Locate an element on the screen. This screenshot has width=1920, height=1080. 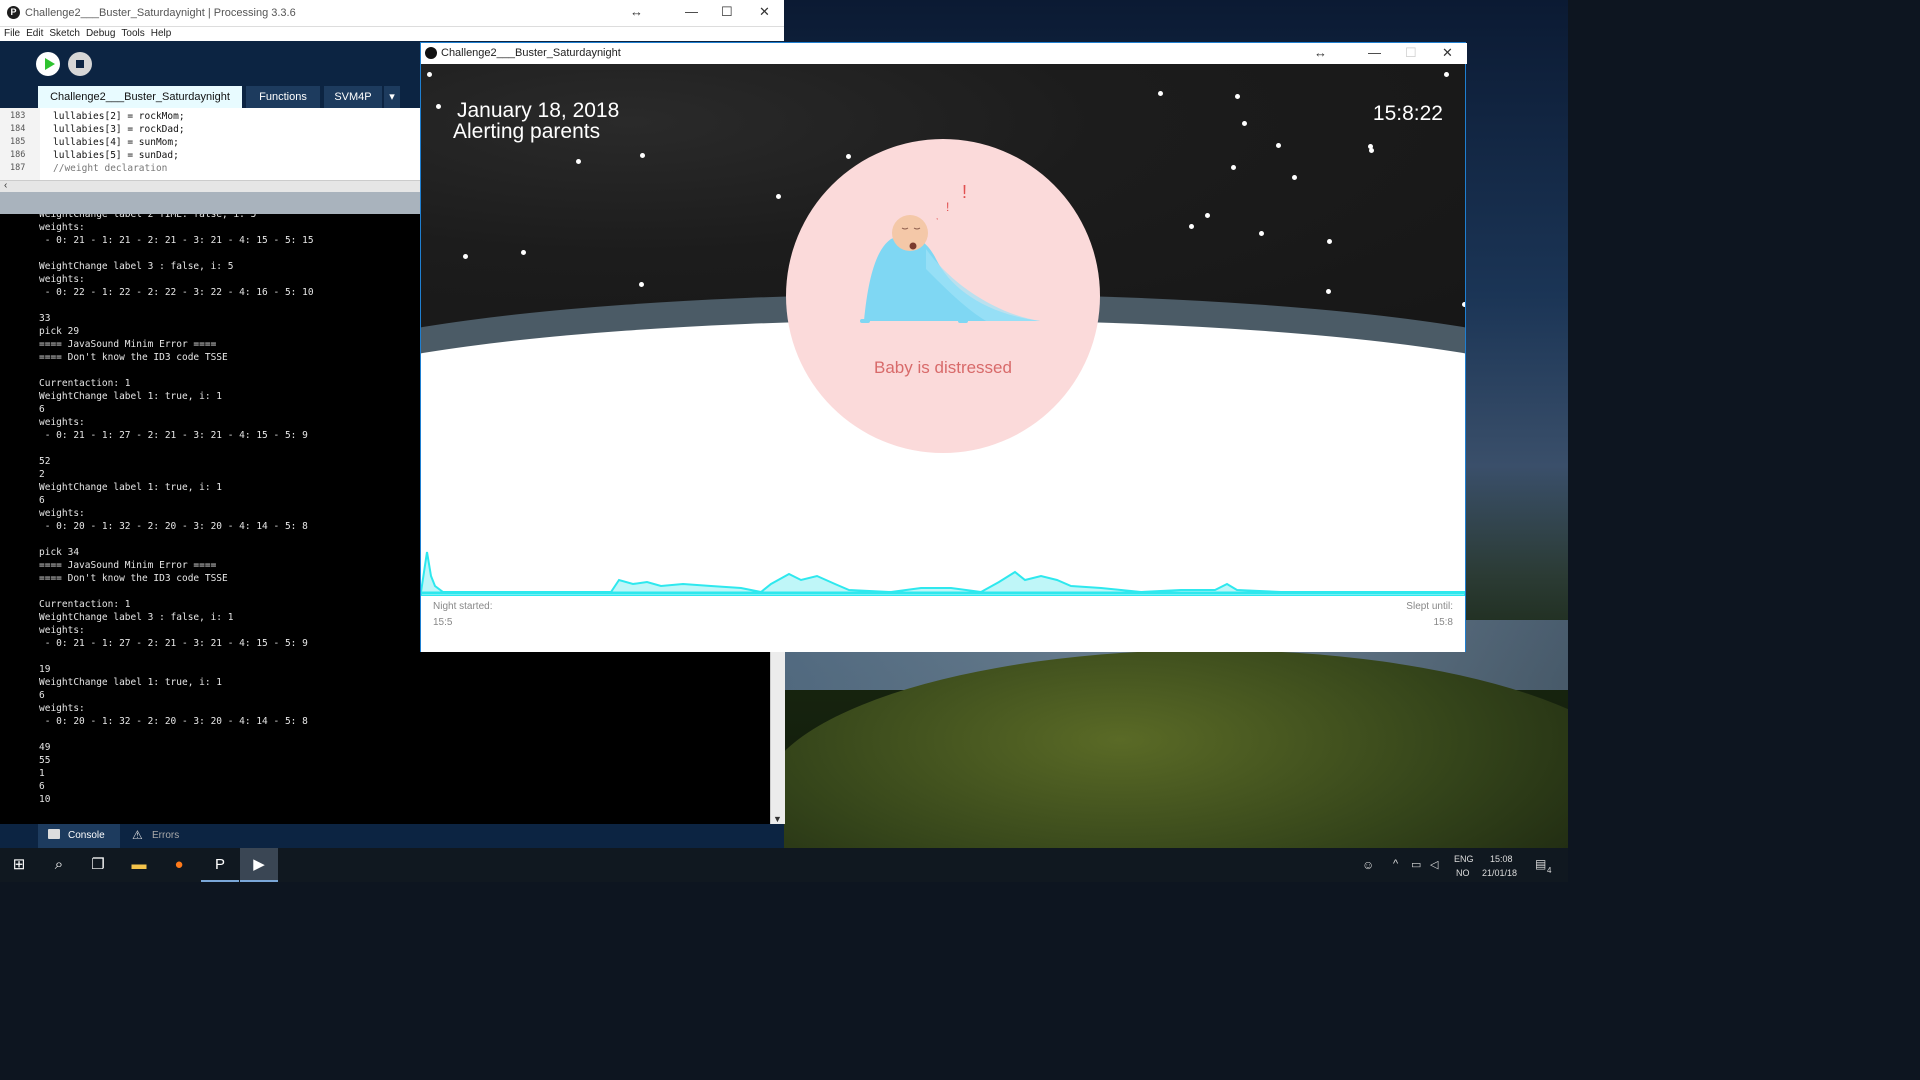
night-started-label: Night started: is located at coordinates (463, 606).